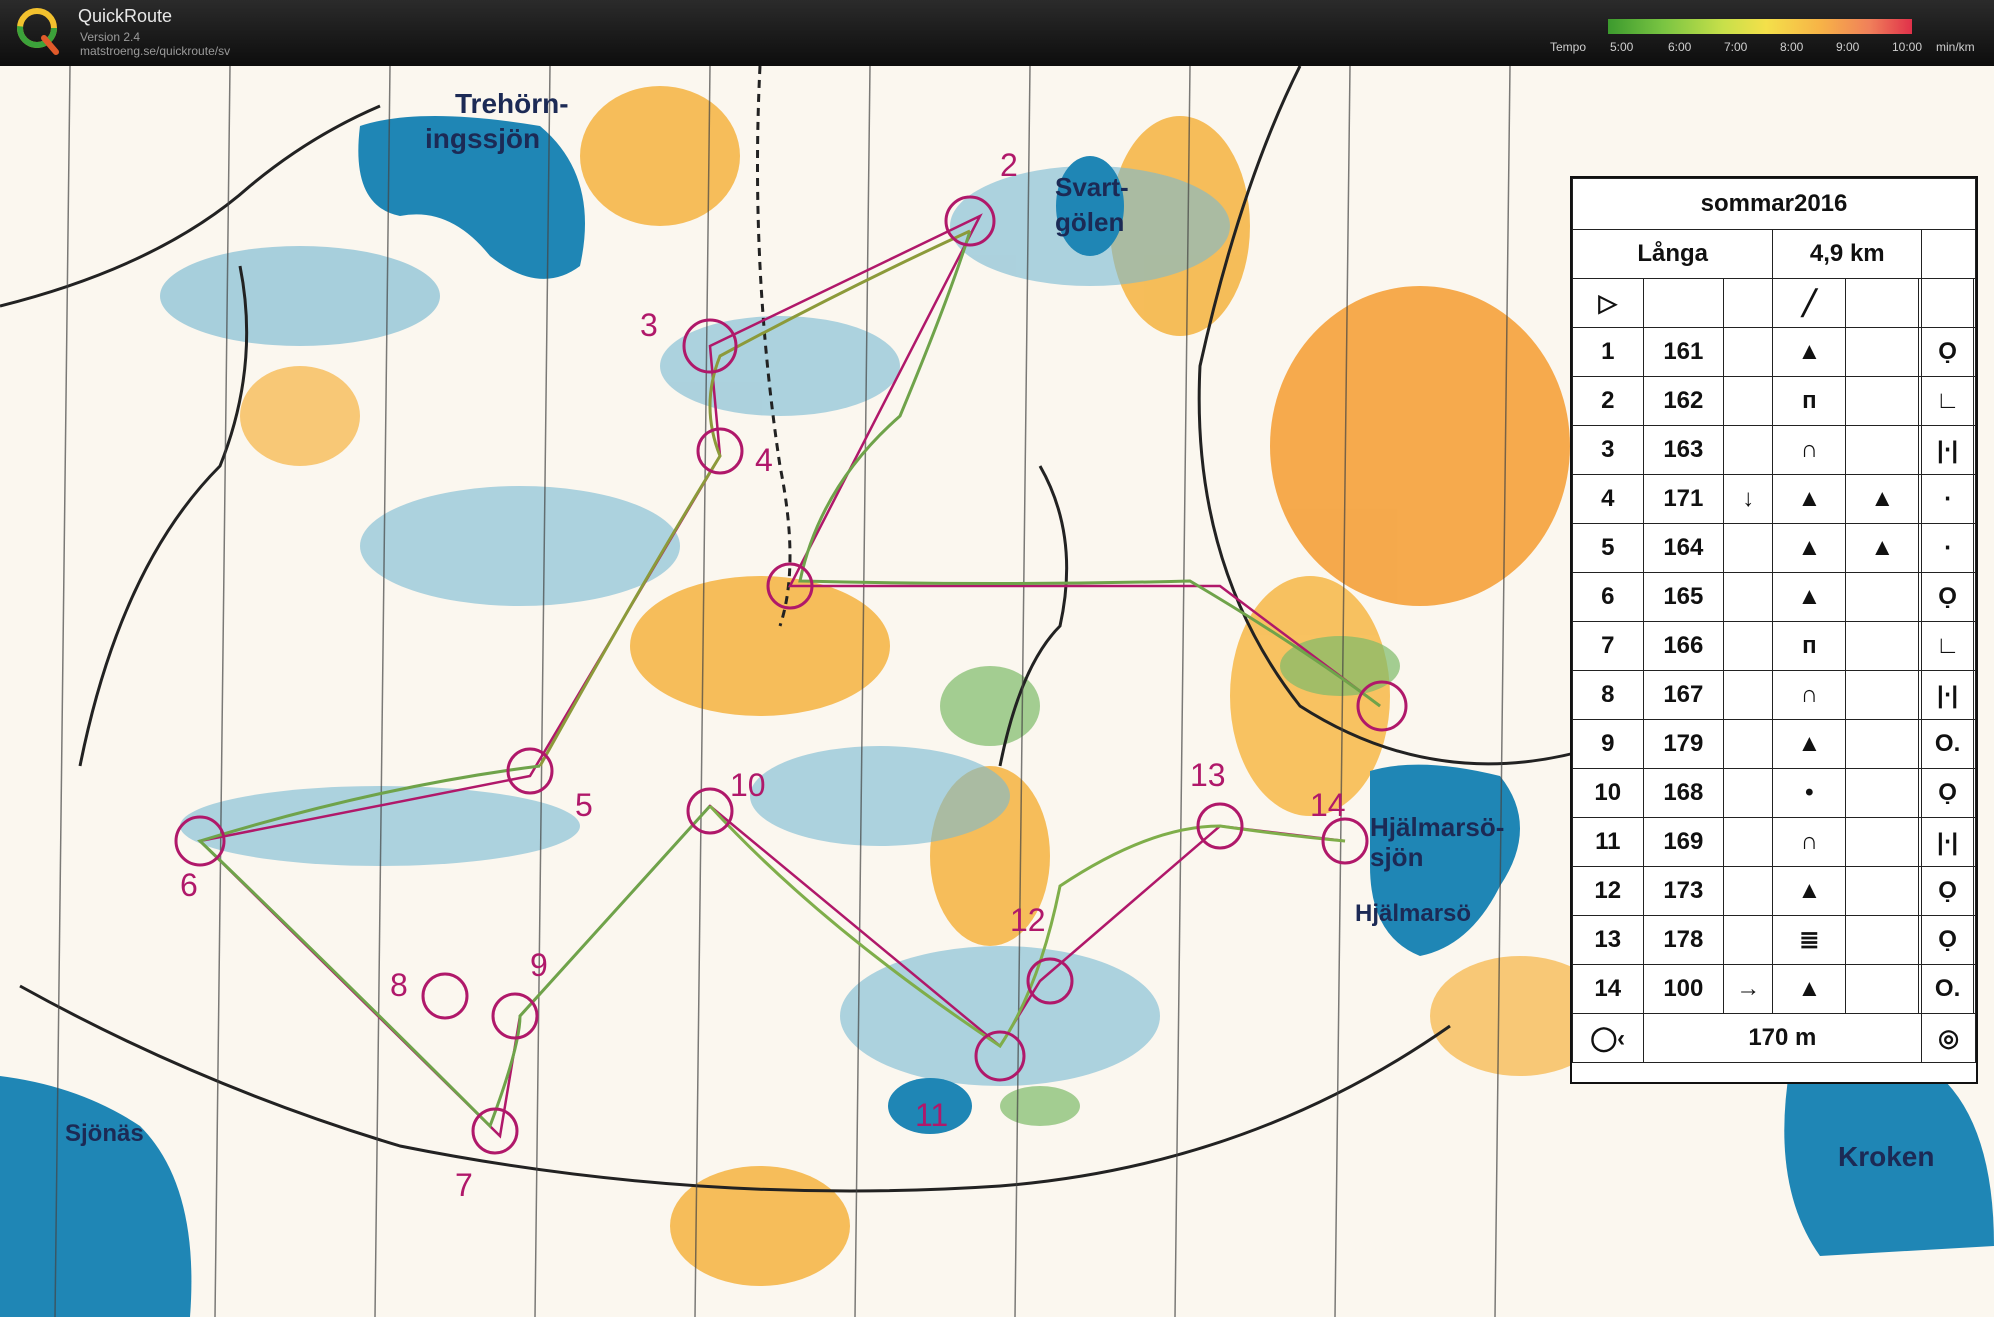  What do you see at coordinates (584, 805) in the screenshot?
I see `control-number: 5` at bounding box center [584, 805].